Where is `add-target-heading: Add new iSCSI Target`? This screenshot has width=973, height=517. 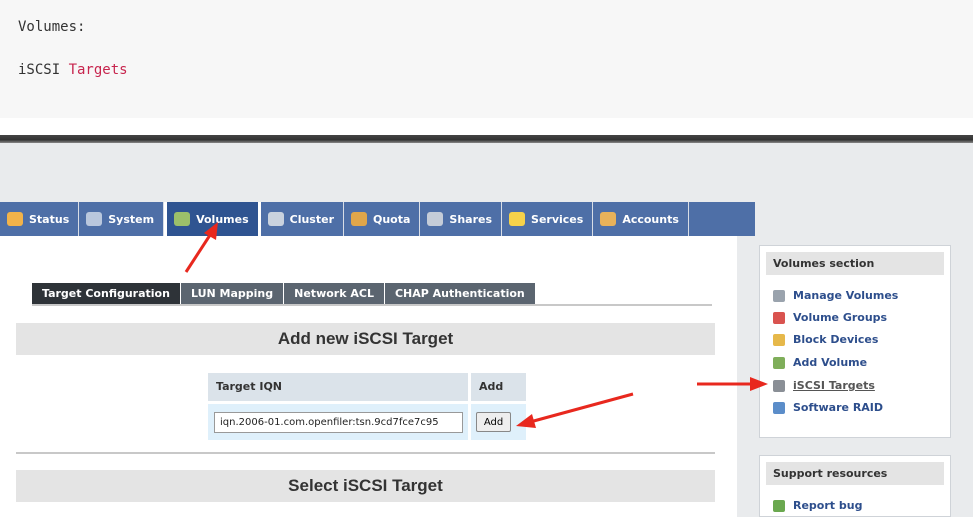
add-target-heading: Add new iSCSI Target is located at coordinates (365, 339).